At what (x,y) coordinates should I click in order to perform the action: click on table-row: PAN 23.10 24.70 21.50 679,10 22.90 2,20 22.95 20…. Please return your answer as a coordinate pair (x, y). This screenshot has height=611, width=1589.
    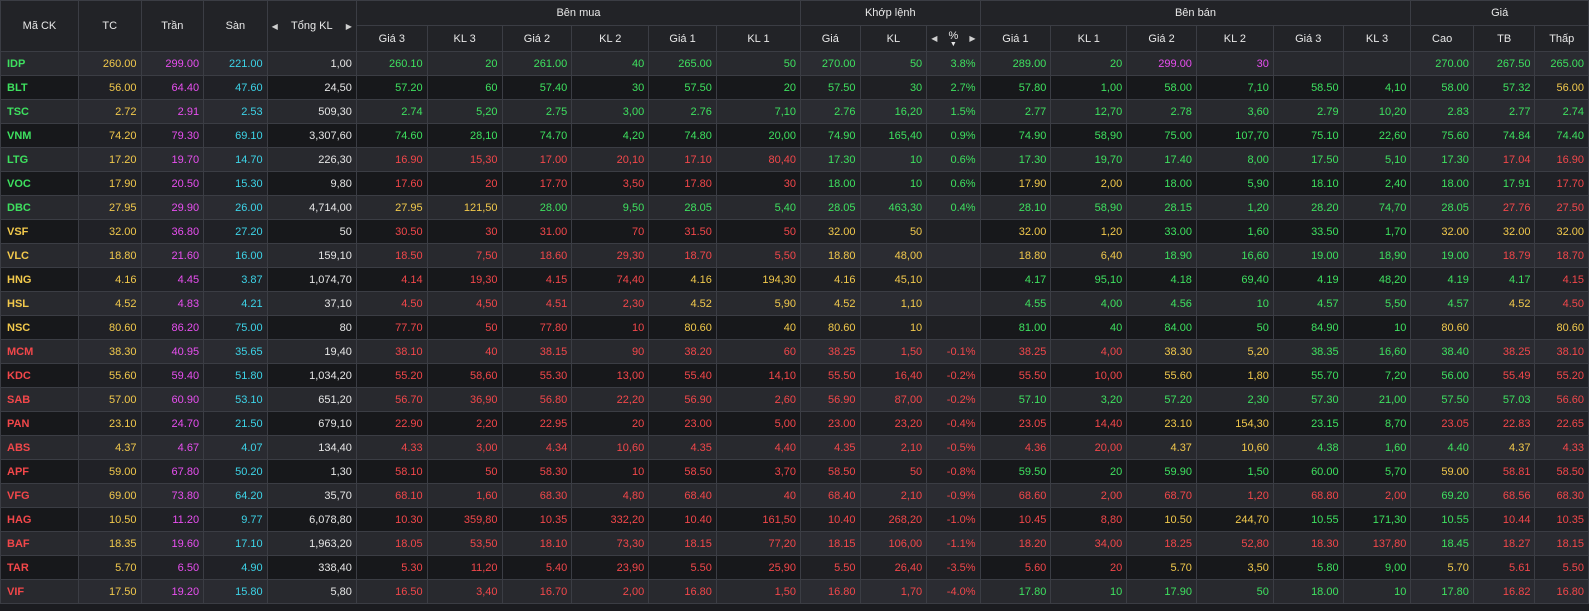
    Looking at the image, I should click on (794, 423).